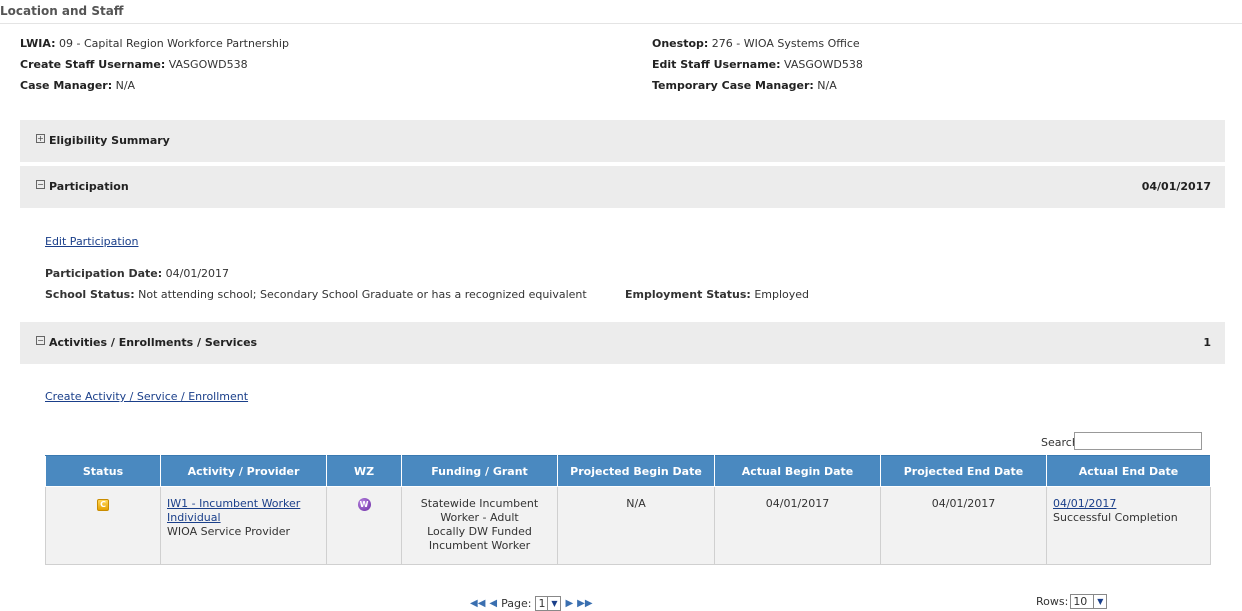 The height and width of the screenshot is (611, 1242). I want to click on onestop-info: Onestop: 276 - WIOA Systems Office, so click(756, 43).